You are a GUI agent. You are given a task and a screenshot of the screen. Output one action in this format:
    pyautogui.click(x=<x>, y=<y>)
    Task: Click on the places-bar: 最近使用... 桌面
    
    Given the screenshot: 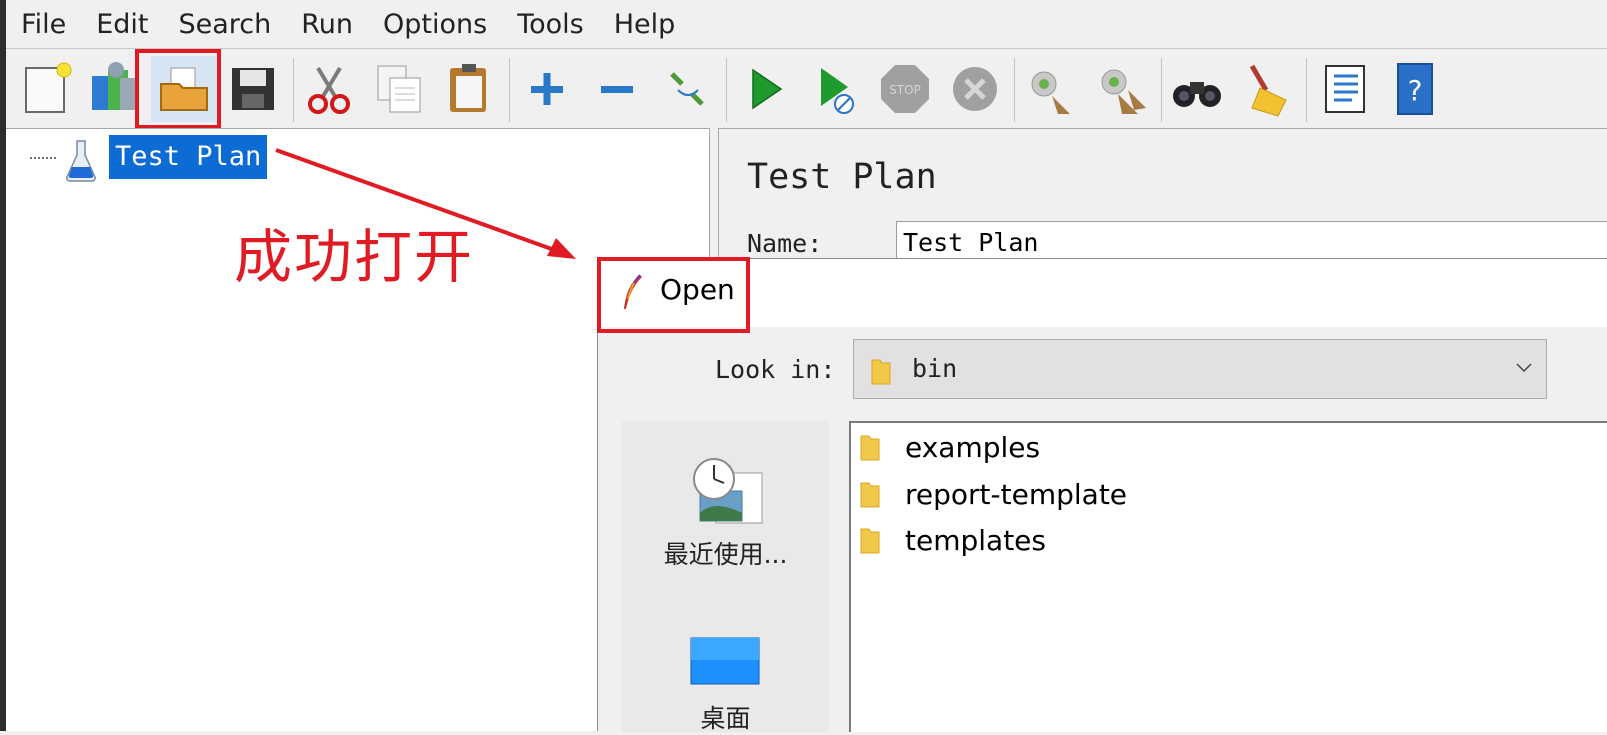 What is the action you would take?
    pyautogui.click(x=725, y=578)
    